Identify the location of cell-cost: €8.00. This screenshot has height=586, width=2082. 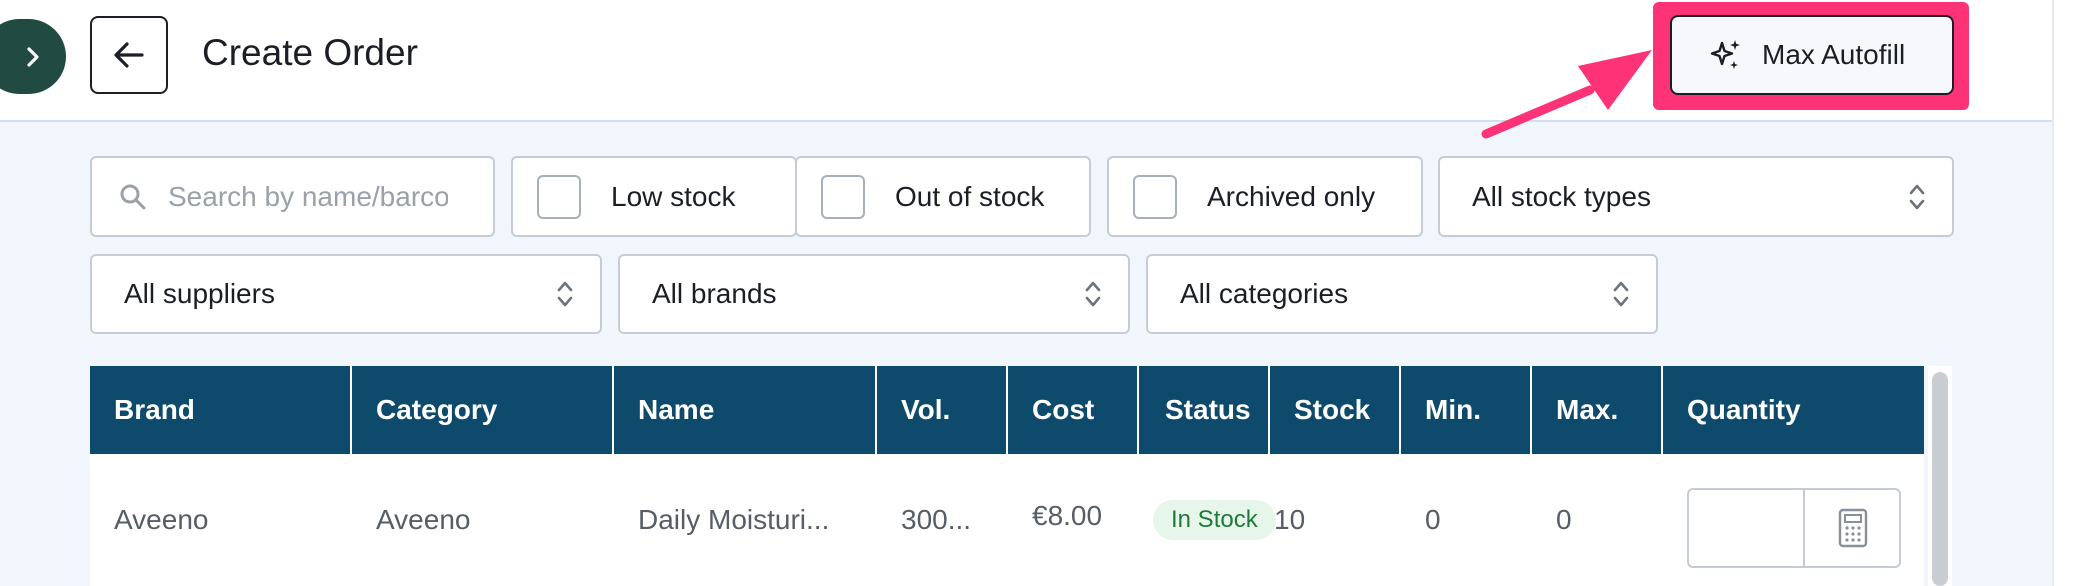
(1067, 515).